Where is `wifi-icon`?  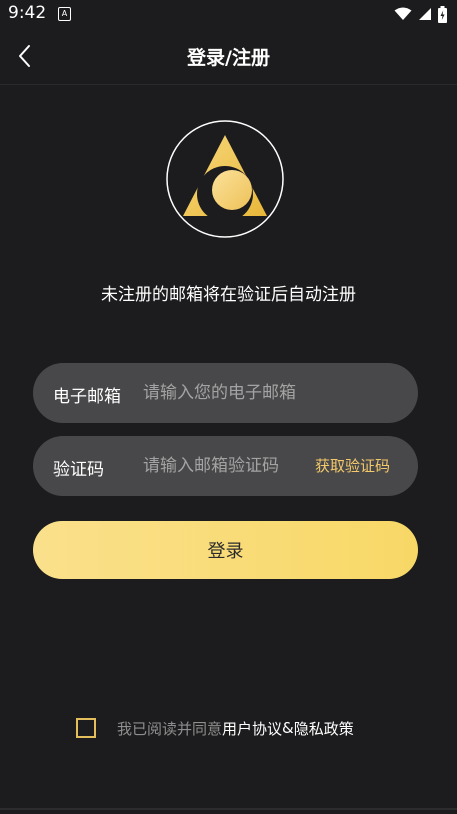
wifi-icon is located at coordinates (403, 13).